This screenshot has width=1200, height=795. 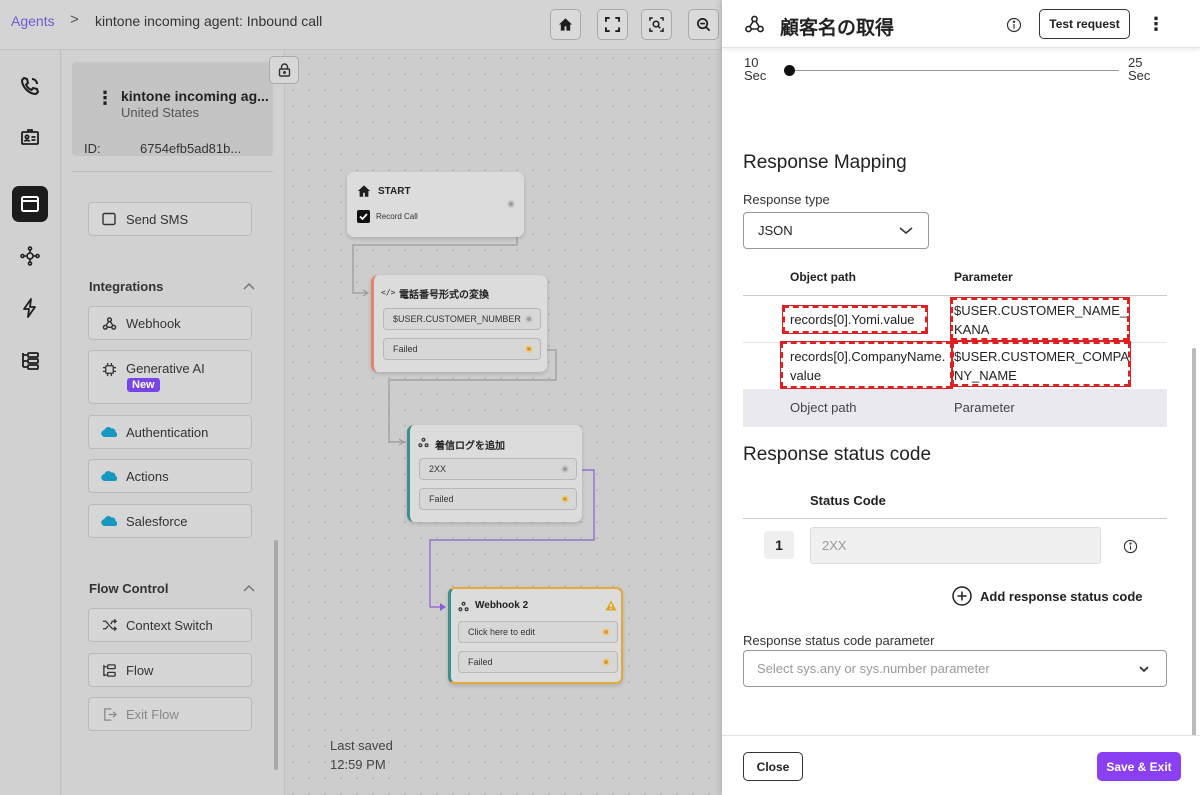 I want to click on rail-flow-editor, so click(x=30, y=204).